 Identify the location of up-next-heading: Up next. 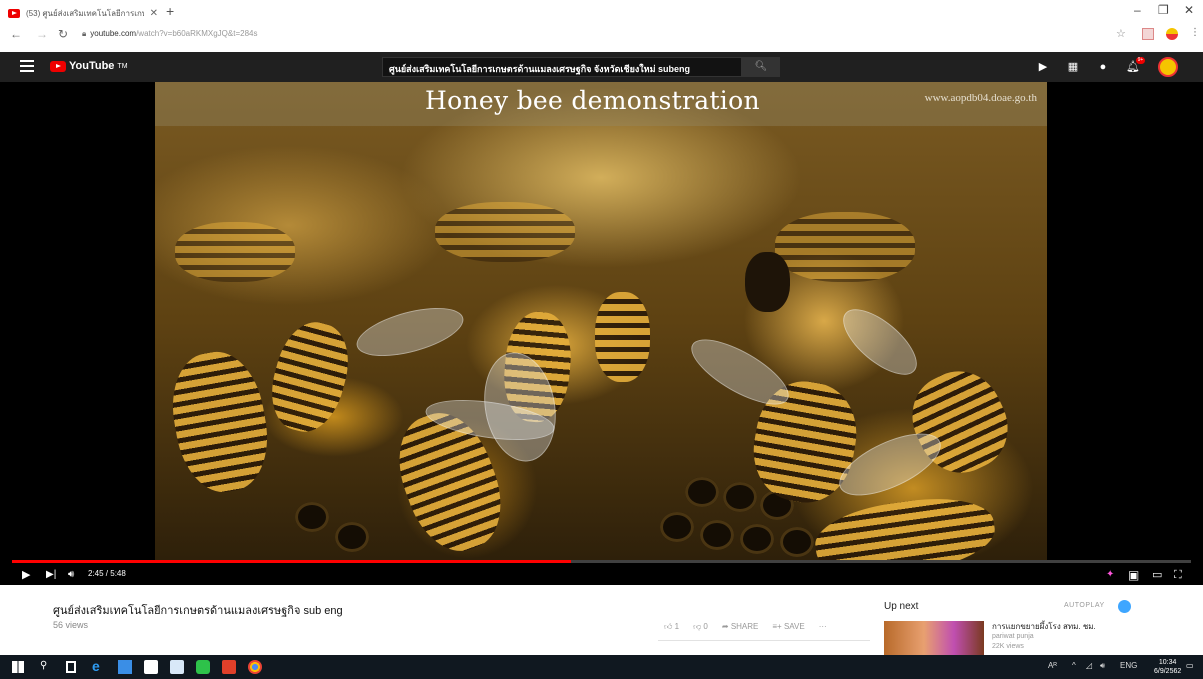
(901, 606).